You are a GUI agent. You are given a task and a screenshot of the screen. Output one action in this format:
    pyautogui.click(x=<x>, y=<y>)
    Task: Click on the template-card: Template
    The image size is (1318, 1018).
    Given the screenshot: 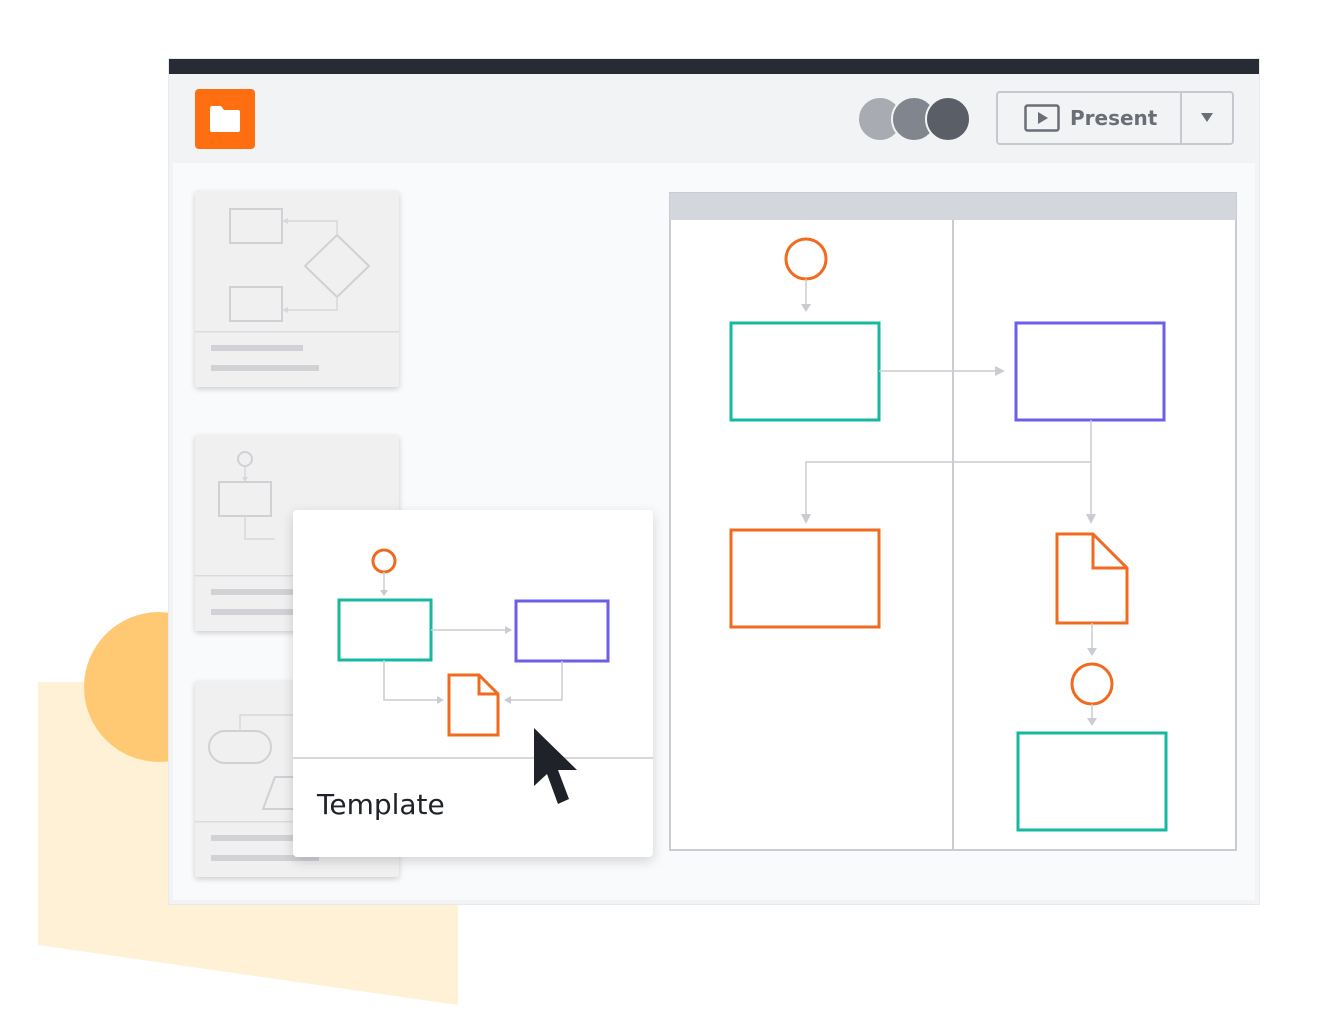 What is the action you would take?
    pyautogui.click(x=473, y=683)
    